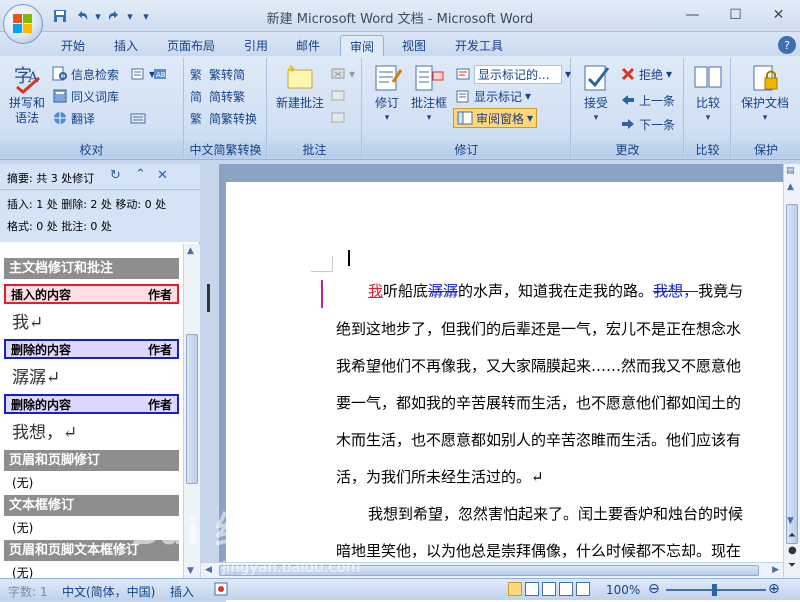  Describe the element at coordinates (126, 45) in the screenshot. I see `tab-insert: 插入` at that location.